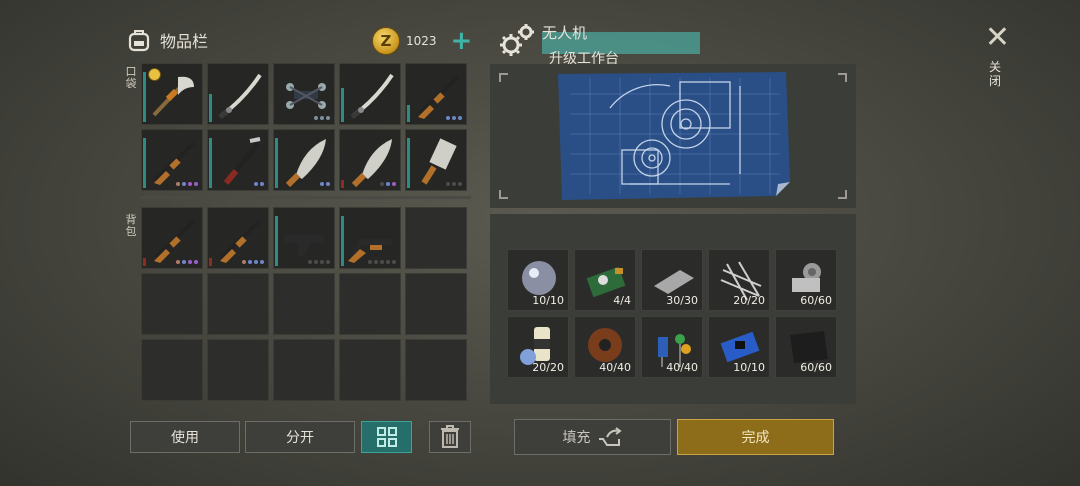  What do you see at coordinates (386, 437) in the screenshot?
I see `sort-button` at bounding box center [386, 437].